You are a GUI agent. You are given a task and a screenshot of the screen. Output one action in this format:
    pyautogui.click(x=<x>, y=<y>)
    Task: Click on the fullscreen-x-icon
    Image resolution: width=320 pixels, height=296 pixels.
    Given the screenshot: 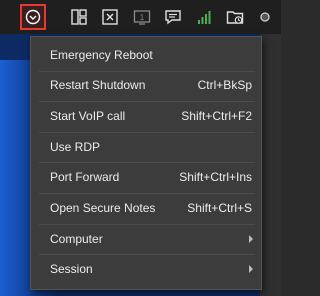 What is the action you would take?
    pyautogui.click(x=110, y=17)
    